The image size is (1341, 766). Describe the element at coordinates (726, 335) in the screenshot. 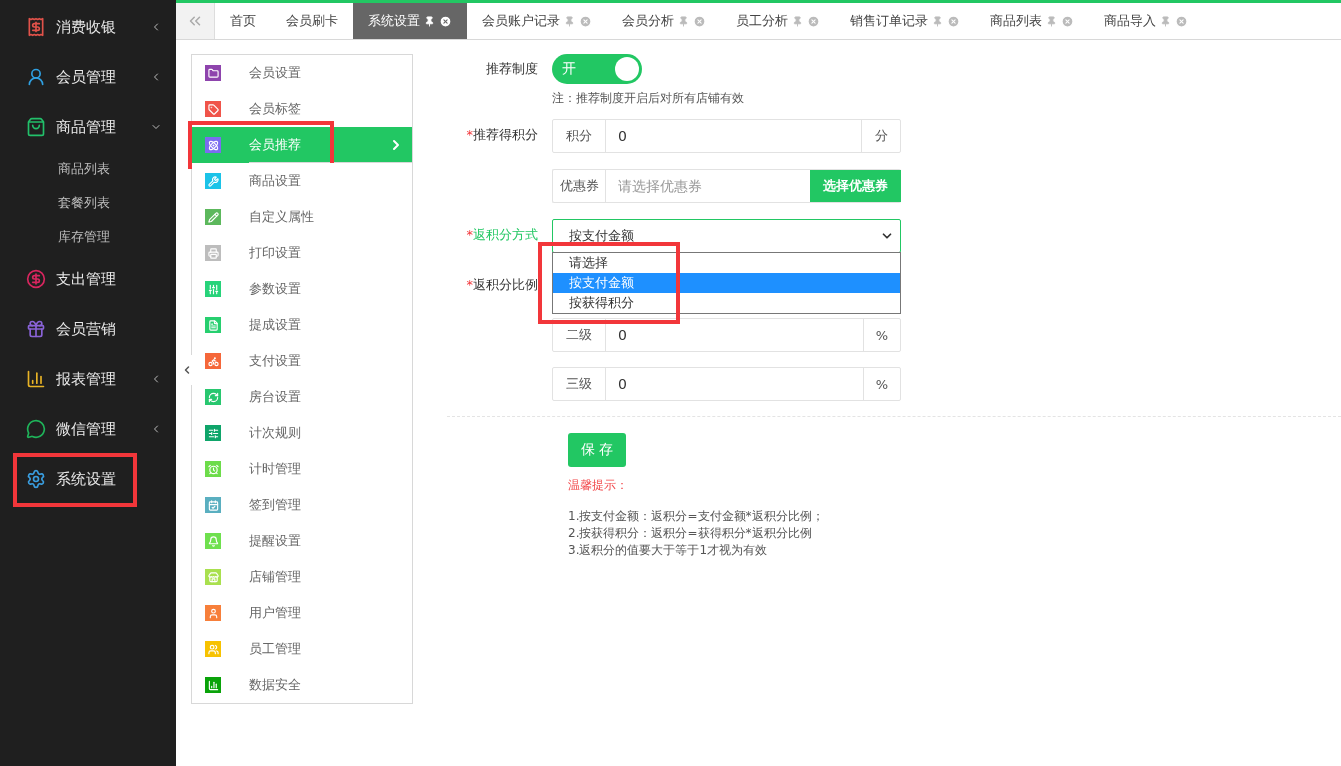

I see `input-group: 二级 0 %` at that location.